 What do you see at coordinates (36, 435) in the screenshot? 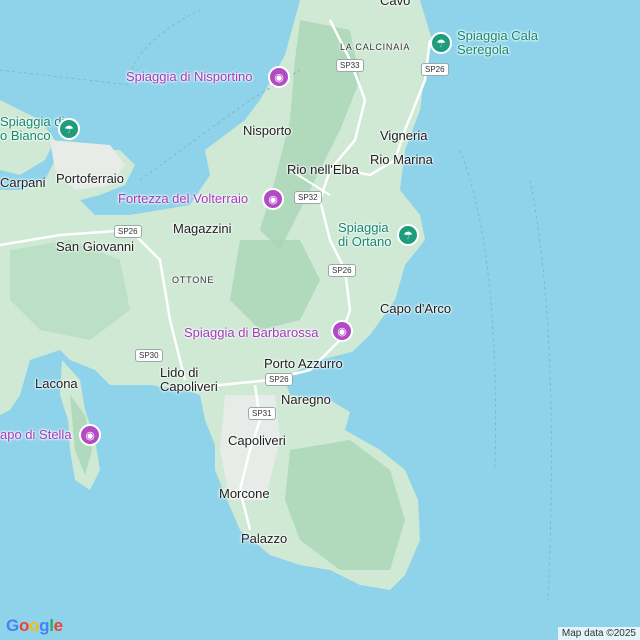
I see `poi-capo-di-stella: apo di Stella` at bounding box center [36, 435].